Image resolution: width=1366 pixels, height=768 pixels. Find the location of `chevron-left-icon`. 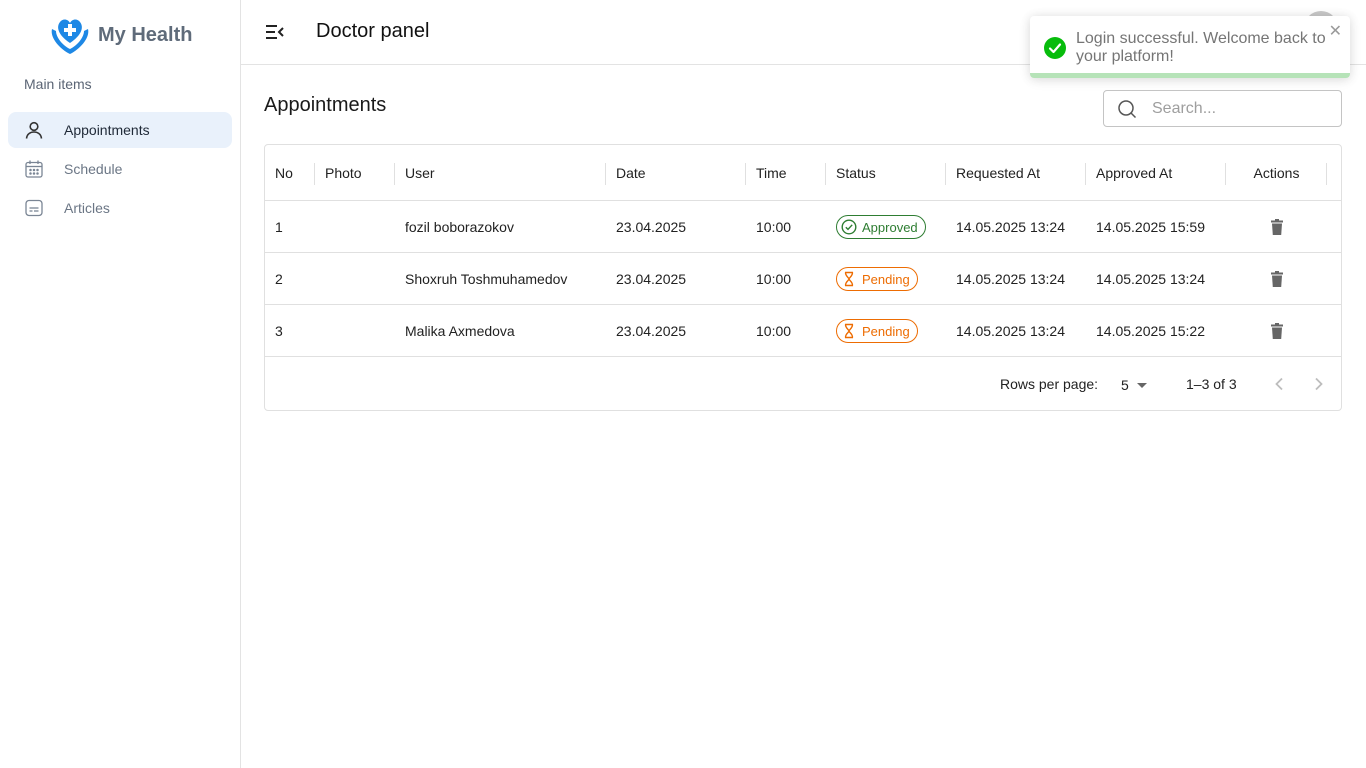

chevron-left-icon is located at coordinates (1279, 384).